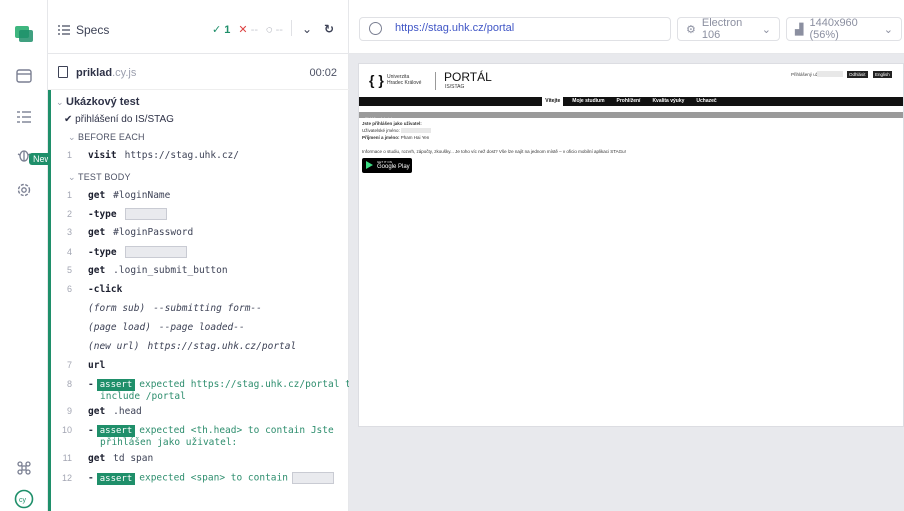 The height and width of the screenshot is (511, 904). Describe the element at coordinates (291, 28) in the screenshot. I see `divider` at that location.